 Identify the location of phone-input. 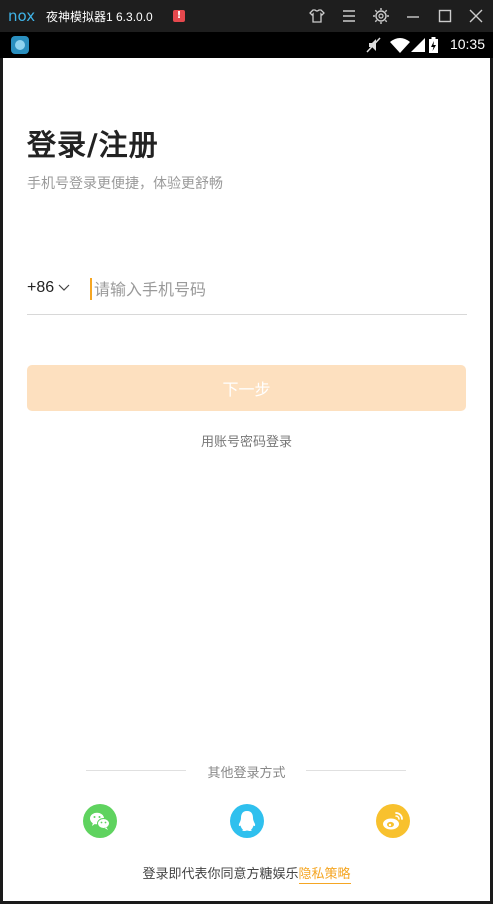
(274, 289).